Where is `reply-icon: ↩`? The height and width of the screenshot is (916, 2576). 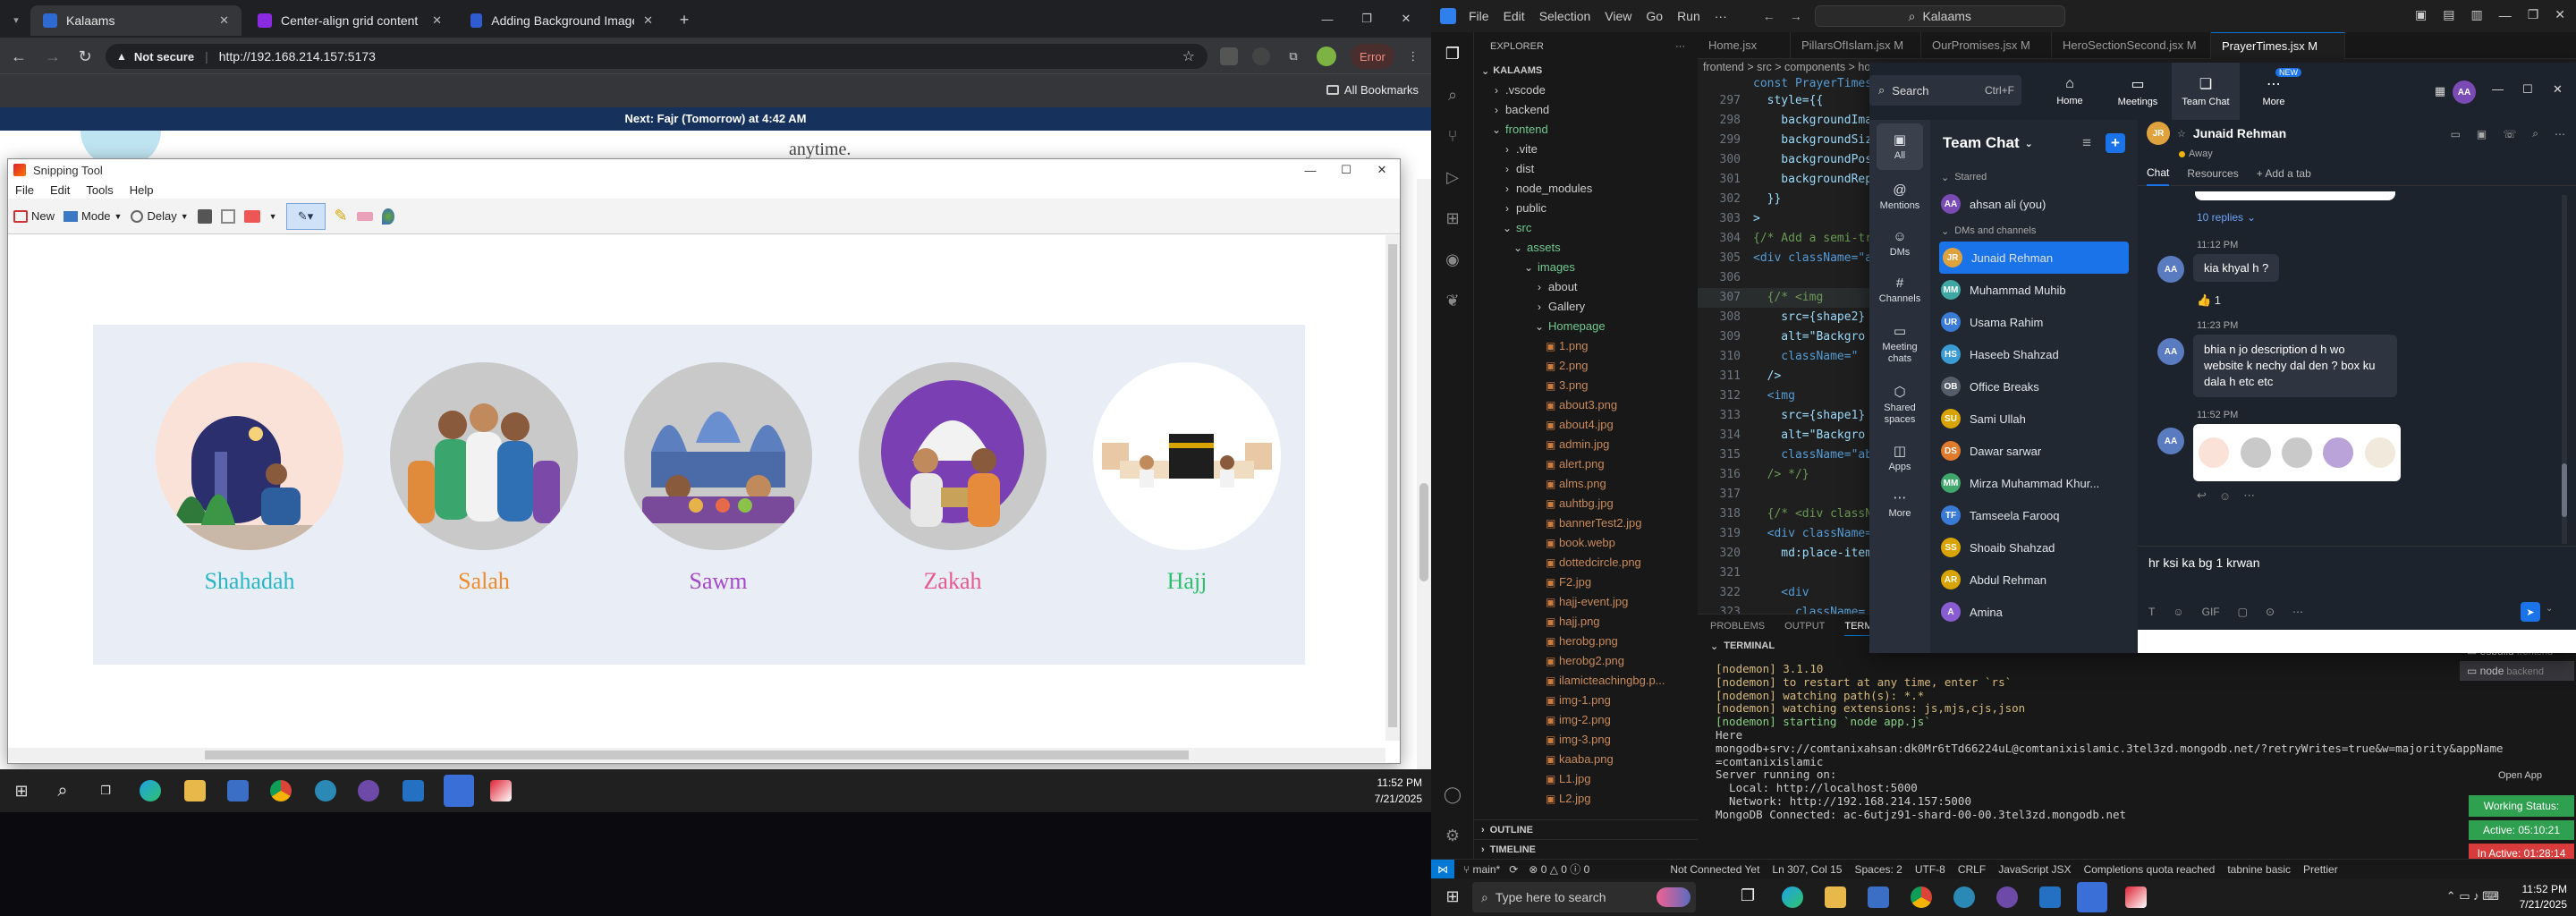
reply-icon: ↩ is located at coordinates (2202, 495).